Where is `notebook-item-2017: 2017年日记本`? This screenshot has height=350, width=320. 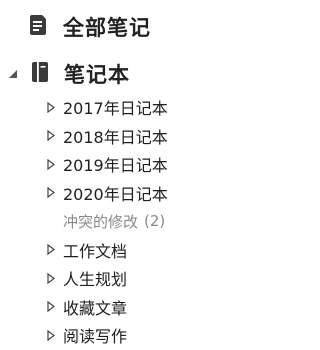 notebook-item-2017: 2017年日记本 is located at coordinates (134, 107).